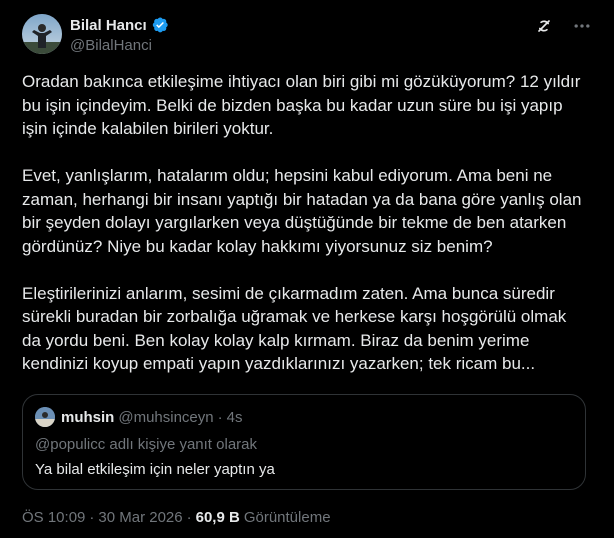 This screenshot has height=538, width=614. What do you see at coordinates (155, 469) in the screenshot?
I see `quoted-tweet-text: Ya bilal etkileşim için neler yaptın ya` at bounding box center [155, 469].